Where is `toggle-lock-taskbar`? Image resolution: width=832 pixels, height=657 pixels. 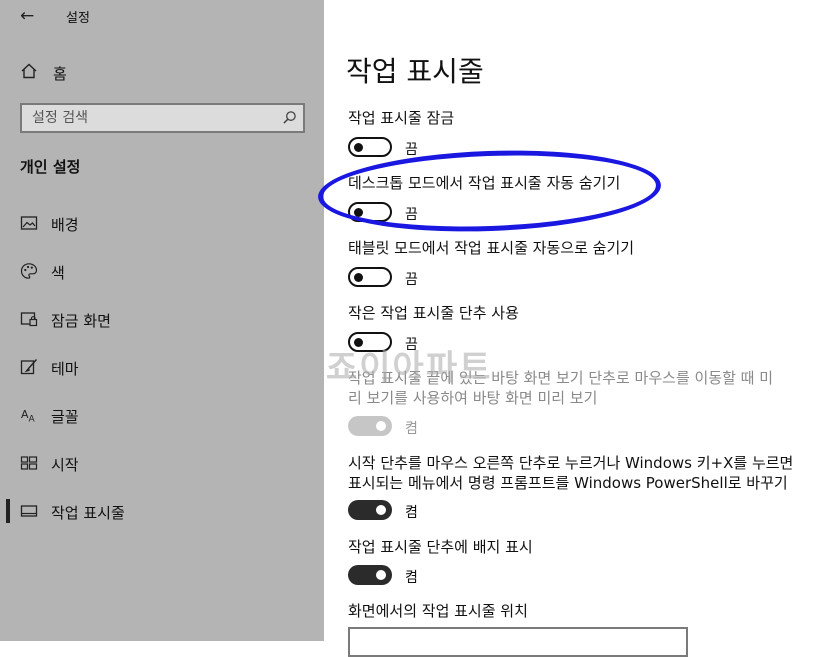
toggle-lock-taskbar is located at coordinates (370, 147).